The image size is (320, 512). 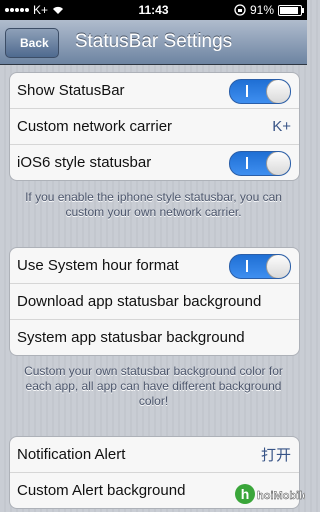 I want to click on row-system-app-background: System app statusbar background, so click(x=154, y=337).